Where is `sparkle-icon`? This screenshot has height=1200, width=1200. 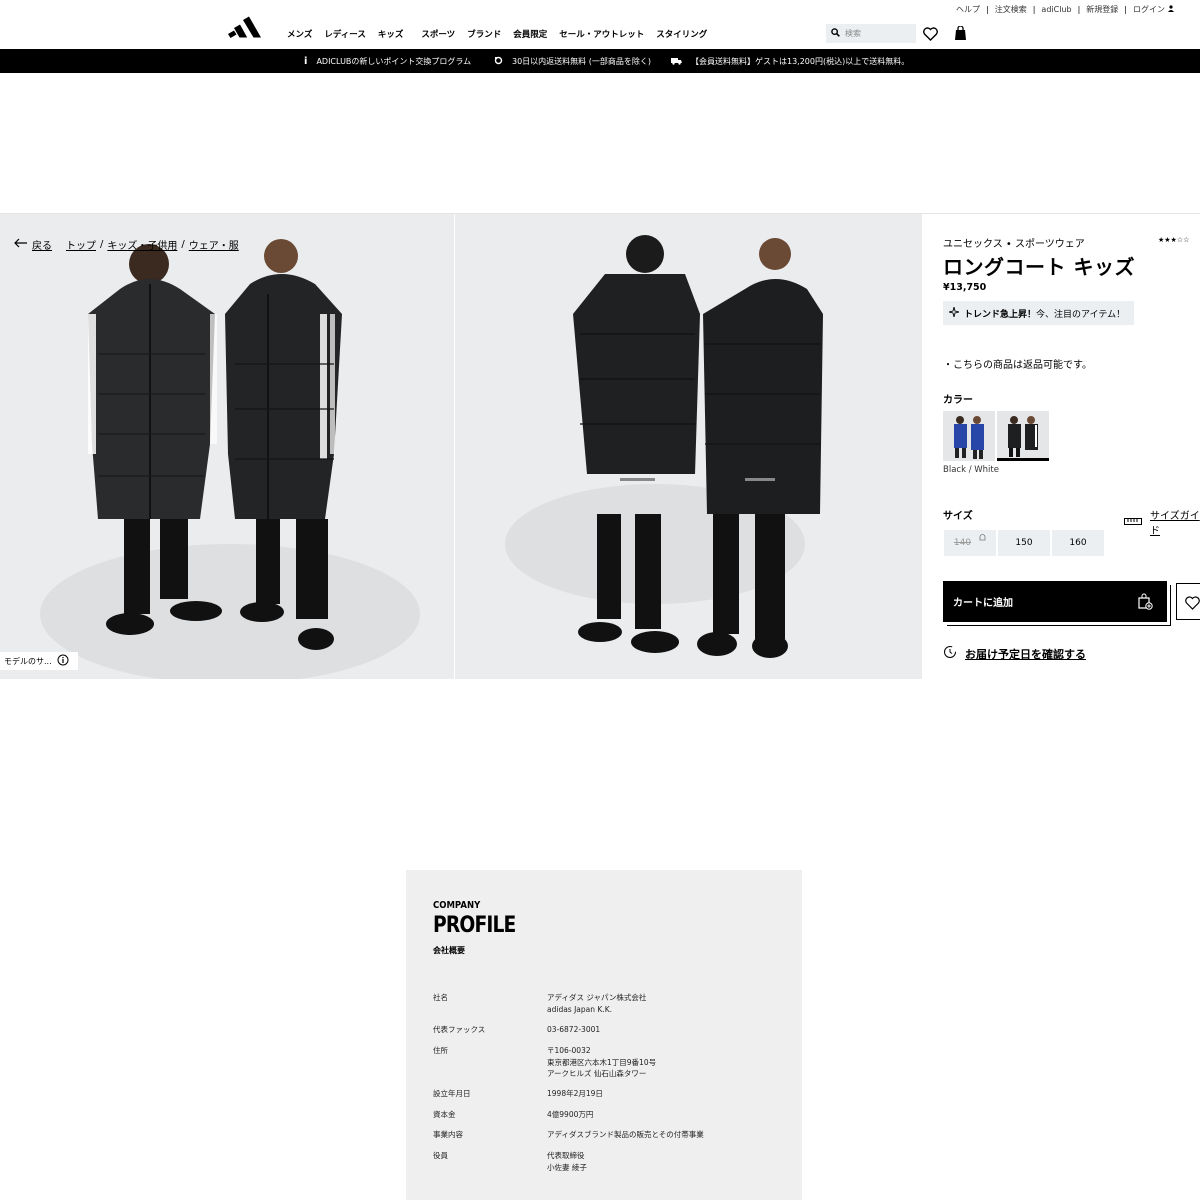
sparkle-icon is located at coordinates (954, 313).